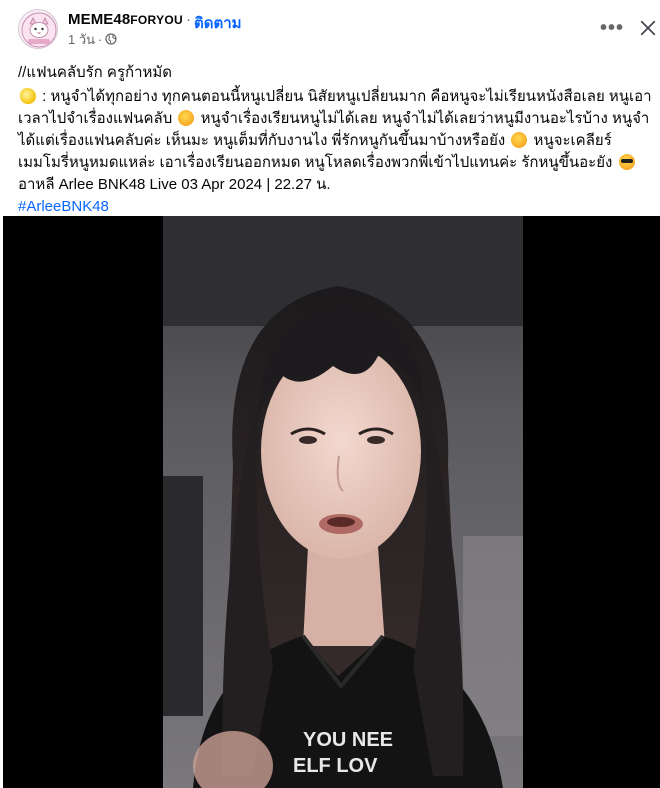 This screenshot has height=788, width=660. I want to click on shirt-text-line2: ELF LOV, so click(335, 766).